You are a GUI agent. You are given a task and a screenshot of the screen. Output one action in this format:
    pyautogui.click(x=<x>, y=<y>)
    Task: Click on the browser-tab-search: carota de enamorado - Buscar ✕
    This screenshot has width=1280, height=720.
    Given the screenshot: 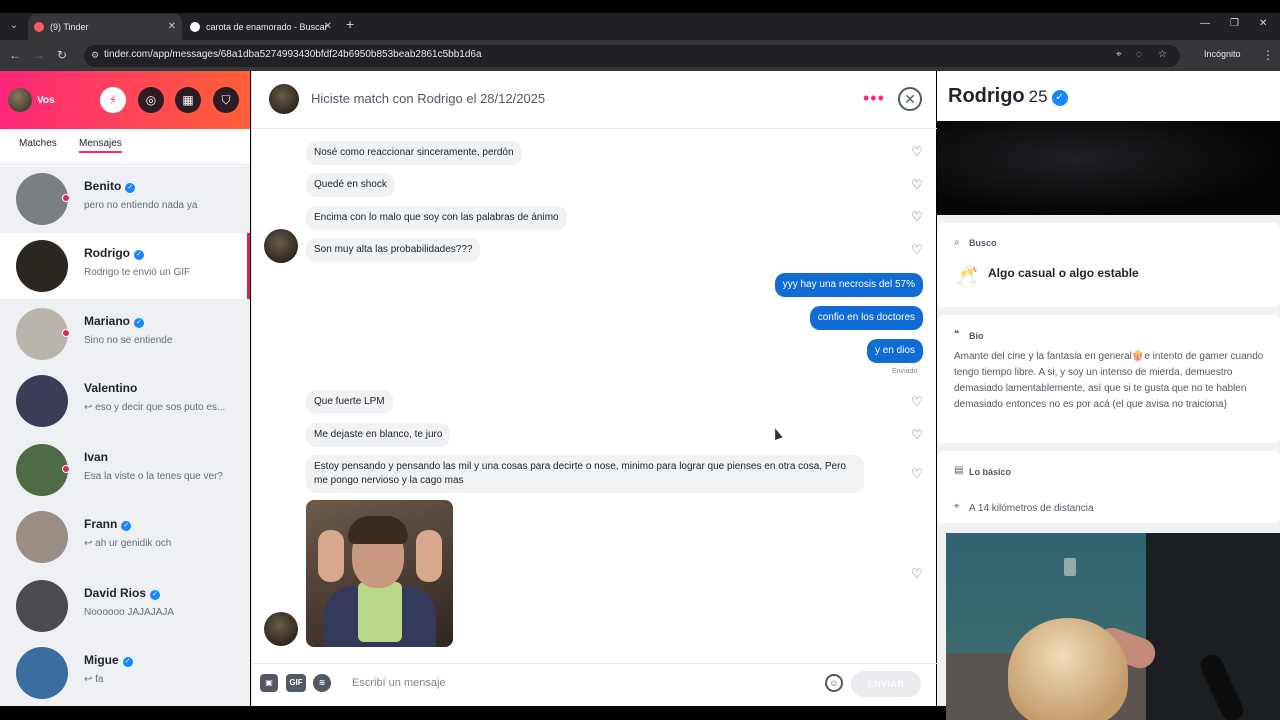 What is the action you would take?
    pyautogui.click(x=261, y=27)
    